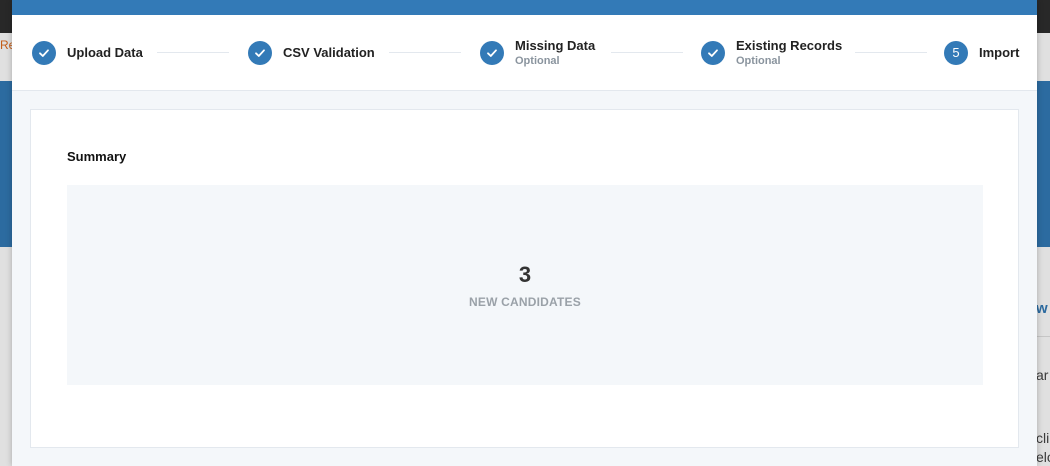  What do you see at coordinates (956, 52) in the screenshot?
I see `step-number: 5` at bounding box center [956, 52].